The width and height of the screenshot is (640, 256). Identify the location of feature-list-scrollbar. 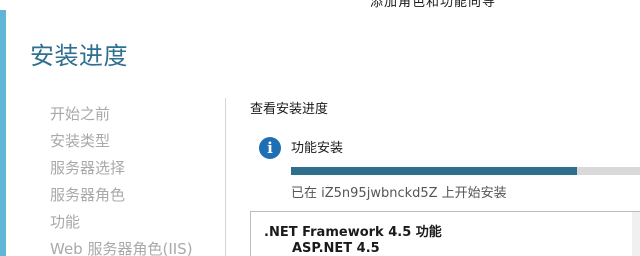
(636, 234).